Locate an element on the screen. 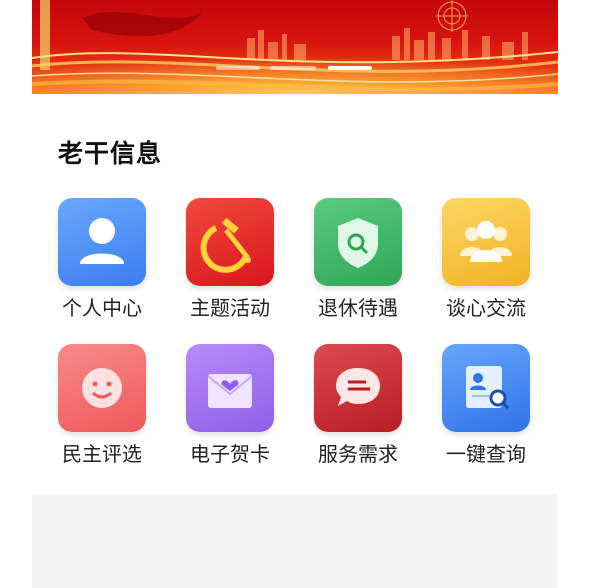  menu-item-democratic-evaluation: 民主评选 is located at coordinates (102, 405).